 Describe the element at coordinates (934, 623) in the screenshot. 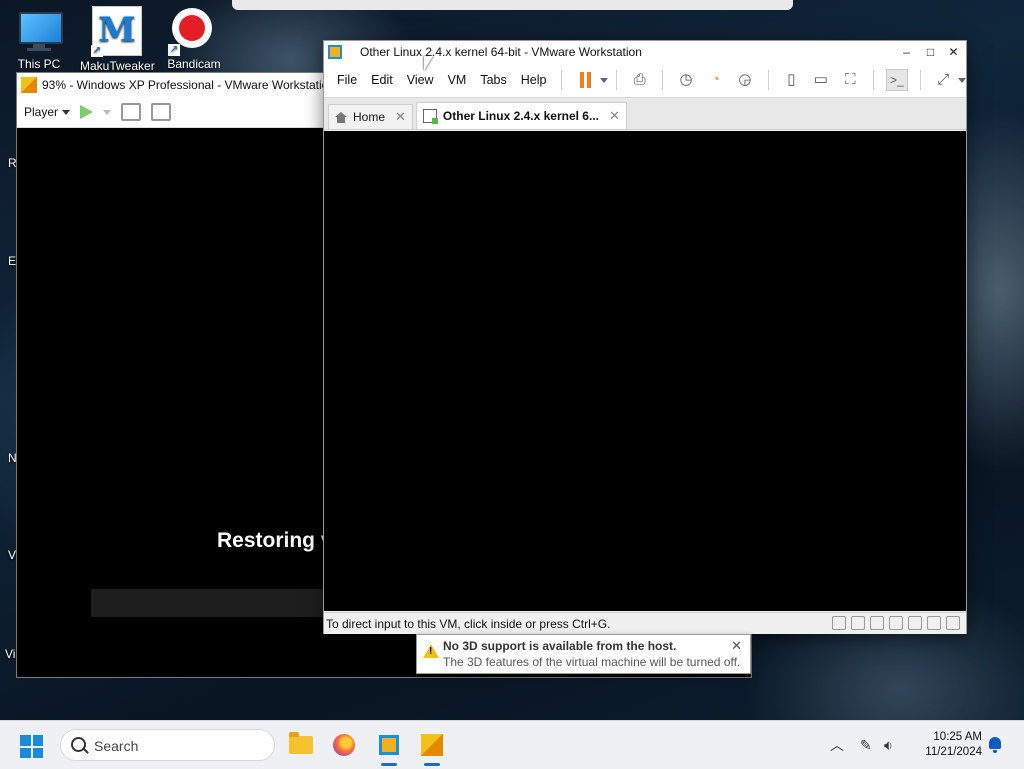

I see `display-icon` at that location.